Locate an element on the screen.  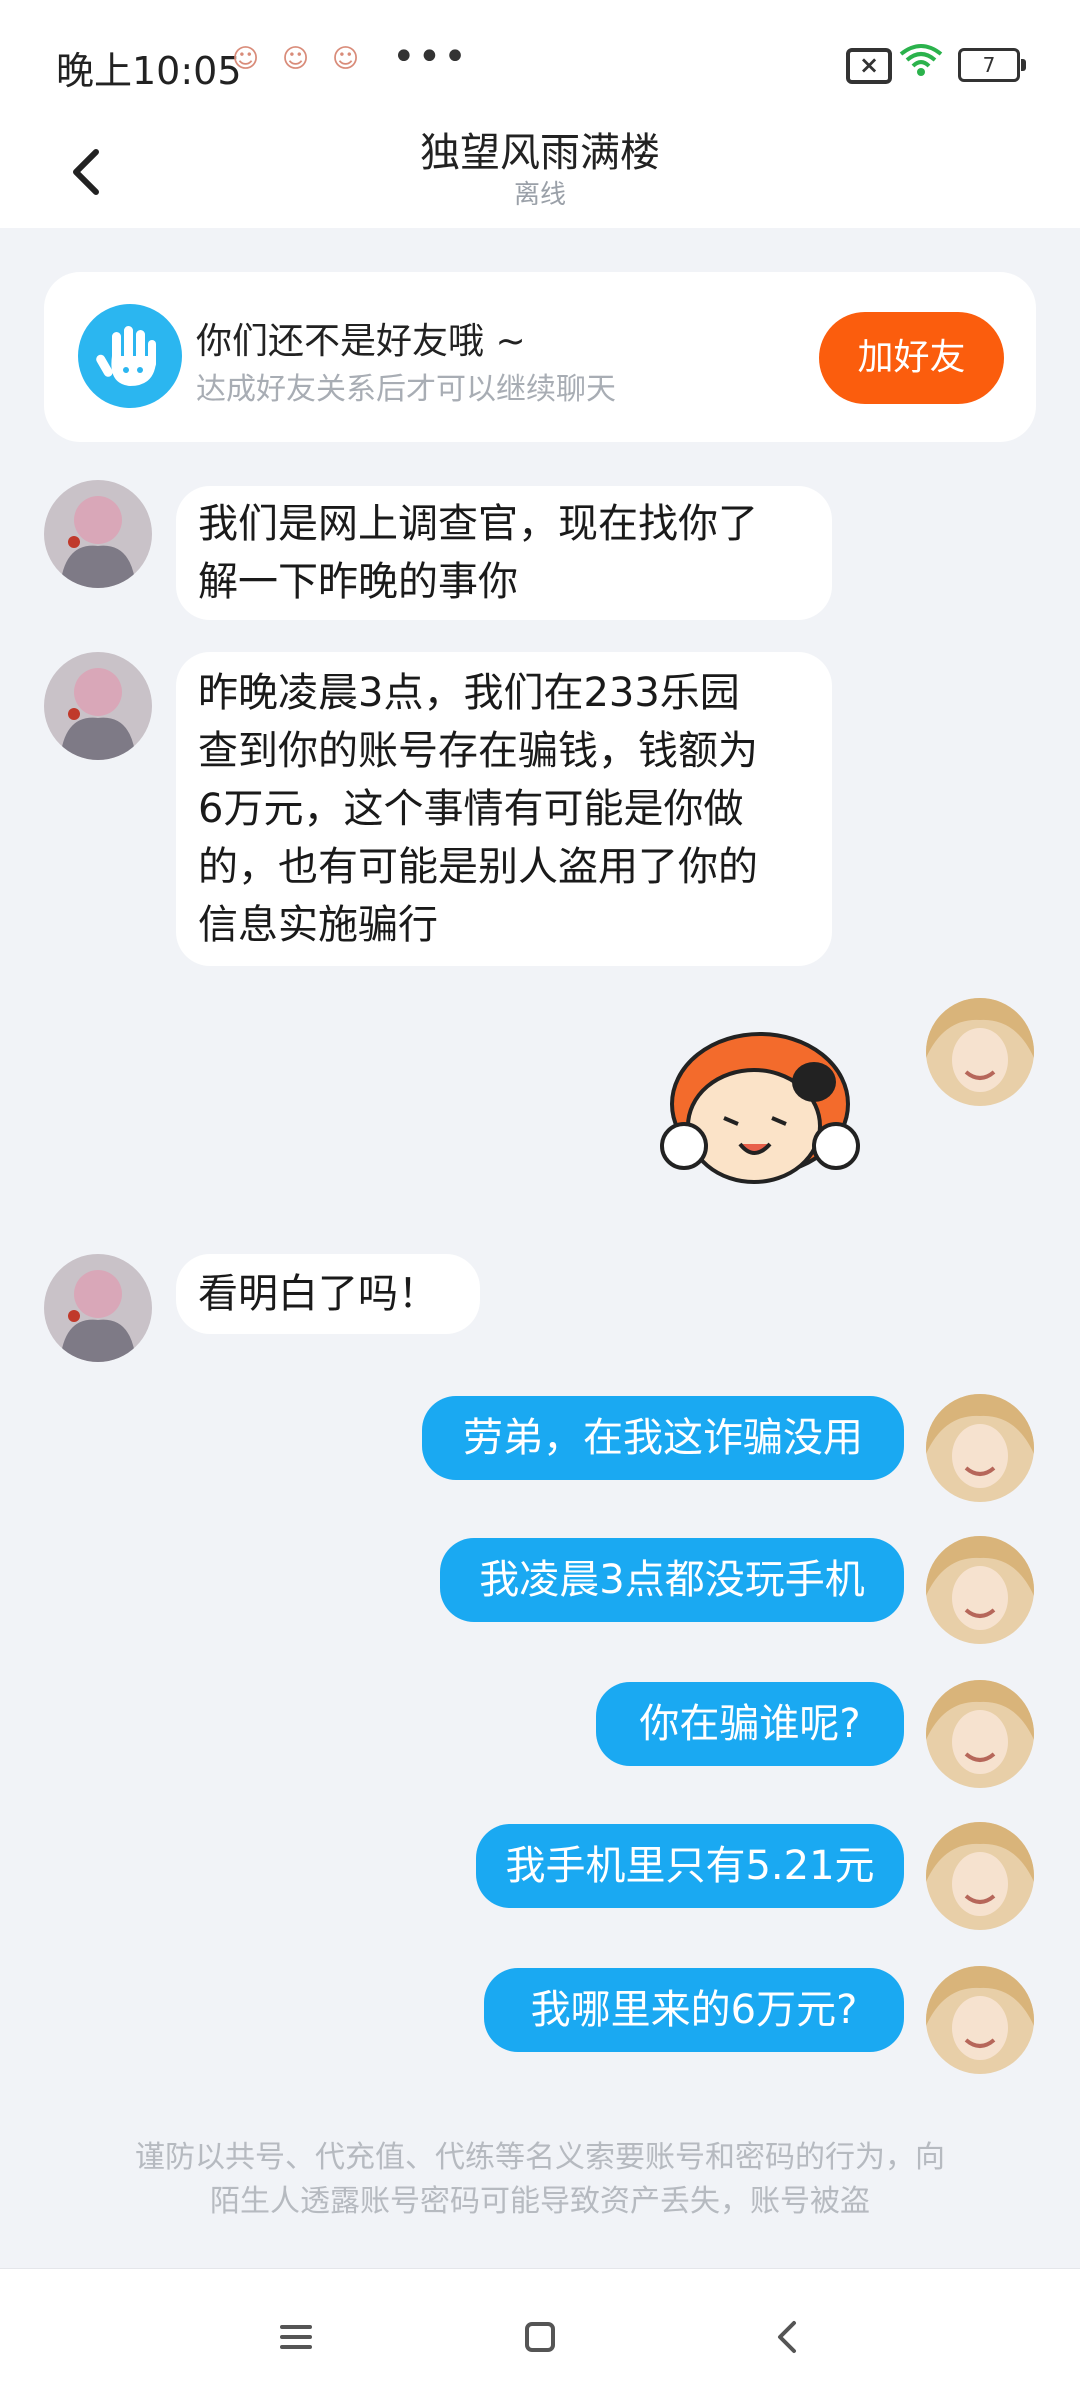
contact-name: 独望风雨满楼 is located at coordinates (540, 153).